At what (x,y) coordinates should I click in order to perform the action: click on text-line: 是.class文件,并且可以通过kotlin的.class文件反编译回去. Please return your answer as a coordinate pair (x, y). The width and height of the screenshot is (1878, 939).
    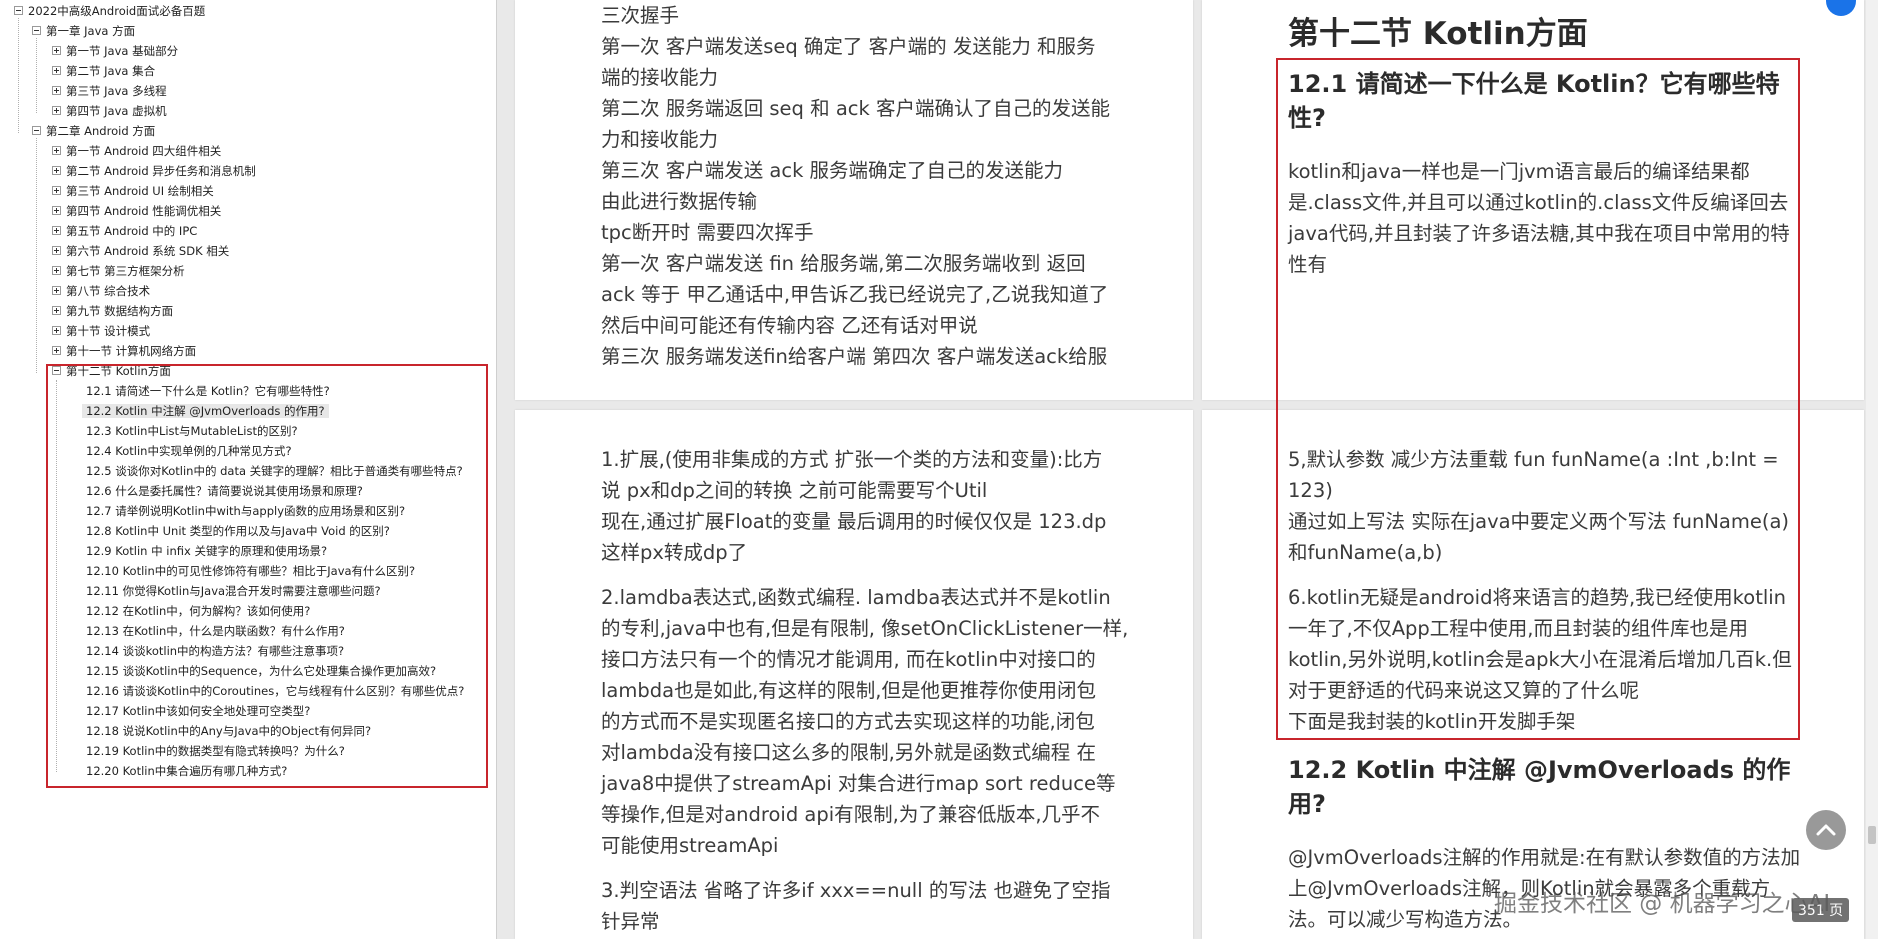
    Looking at the image, I should click on (1538, 202).